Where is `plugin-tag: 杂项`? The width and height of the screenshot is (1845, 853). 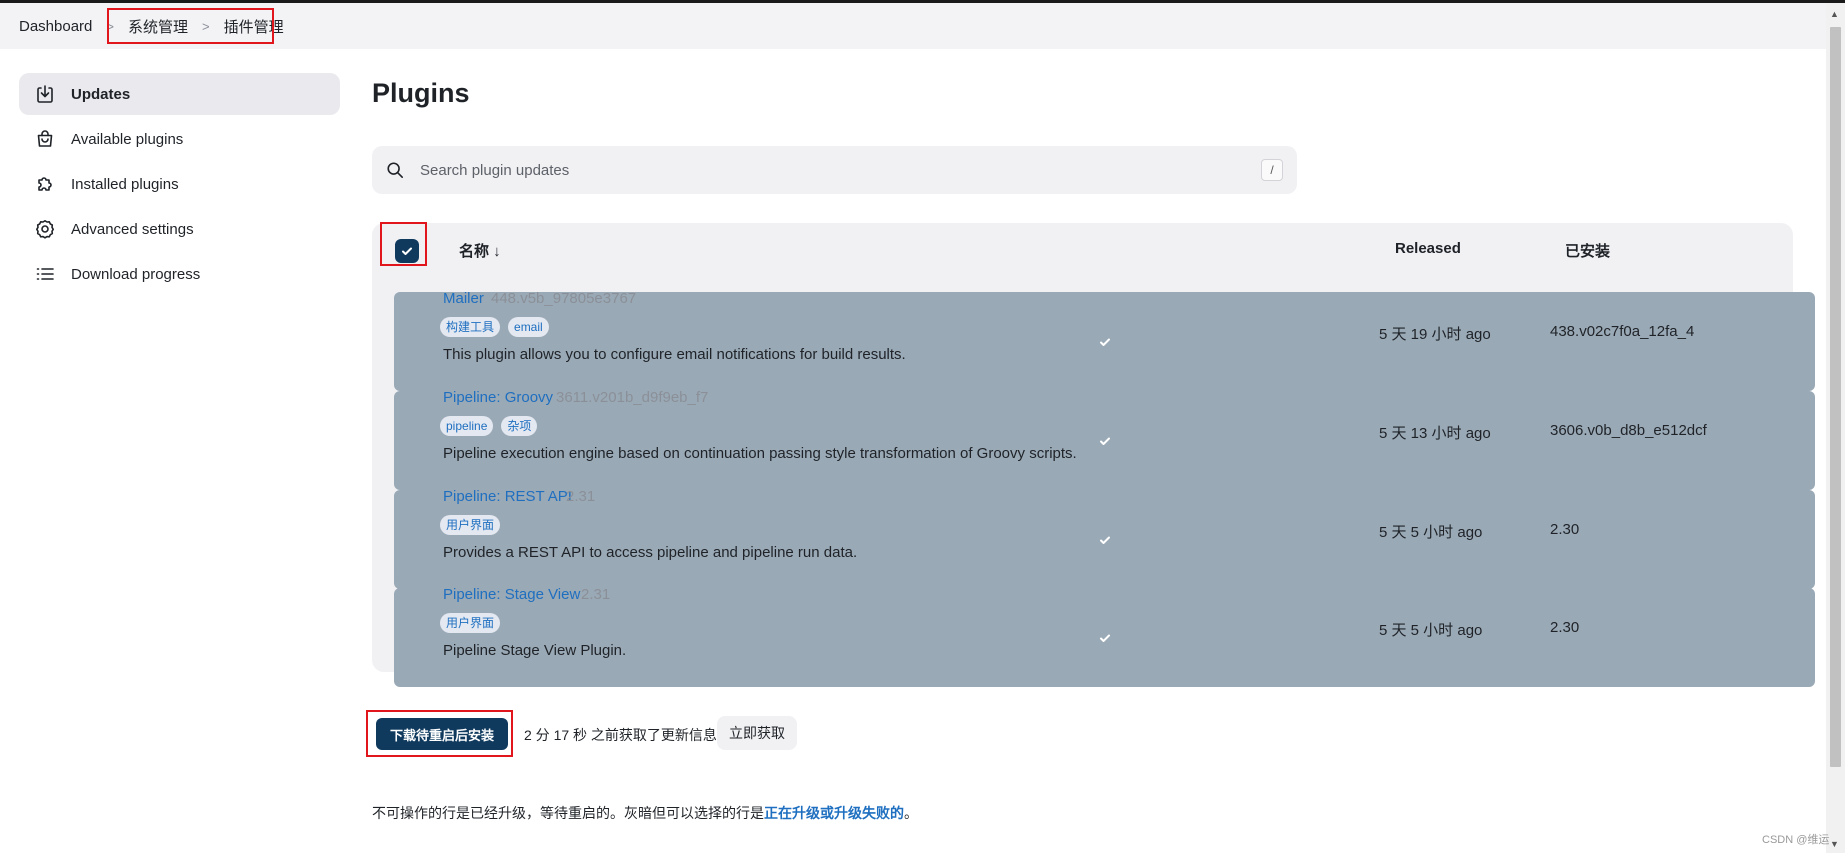
plugin-tag: 杂项 is located at coordinates (519, 426).